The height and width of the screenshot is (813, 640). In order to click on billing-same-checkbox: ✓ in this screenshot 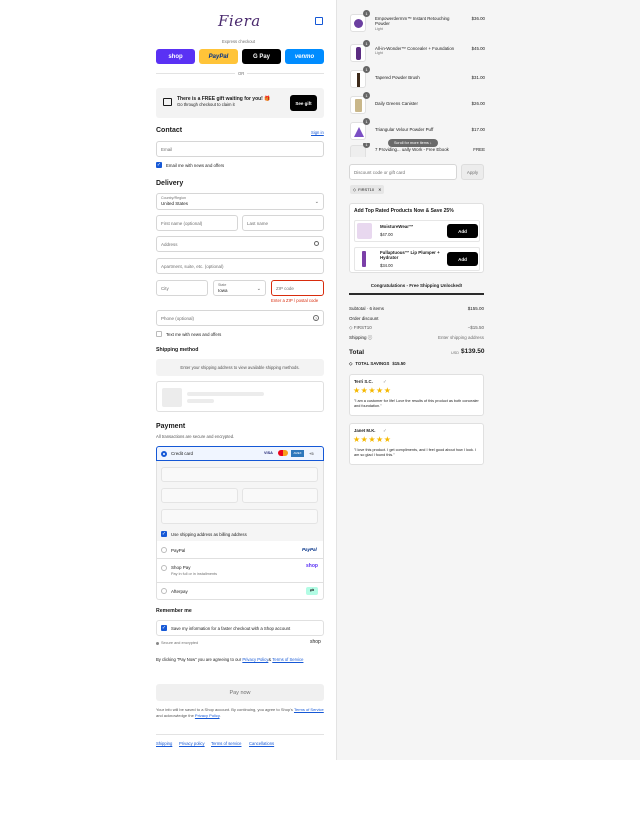, I will do `click(164, 534)`.